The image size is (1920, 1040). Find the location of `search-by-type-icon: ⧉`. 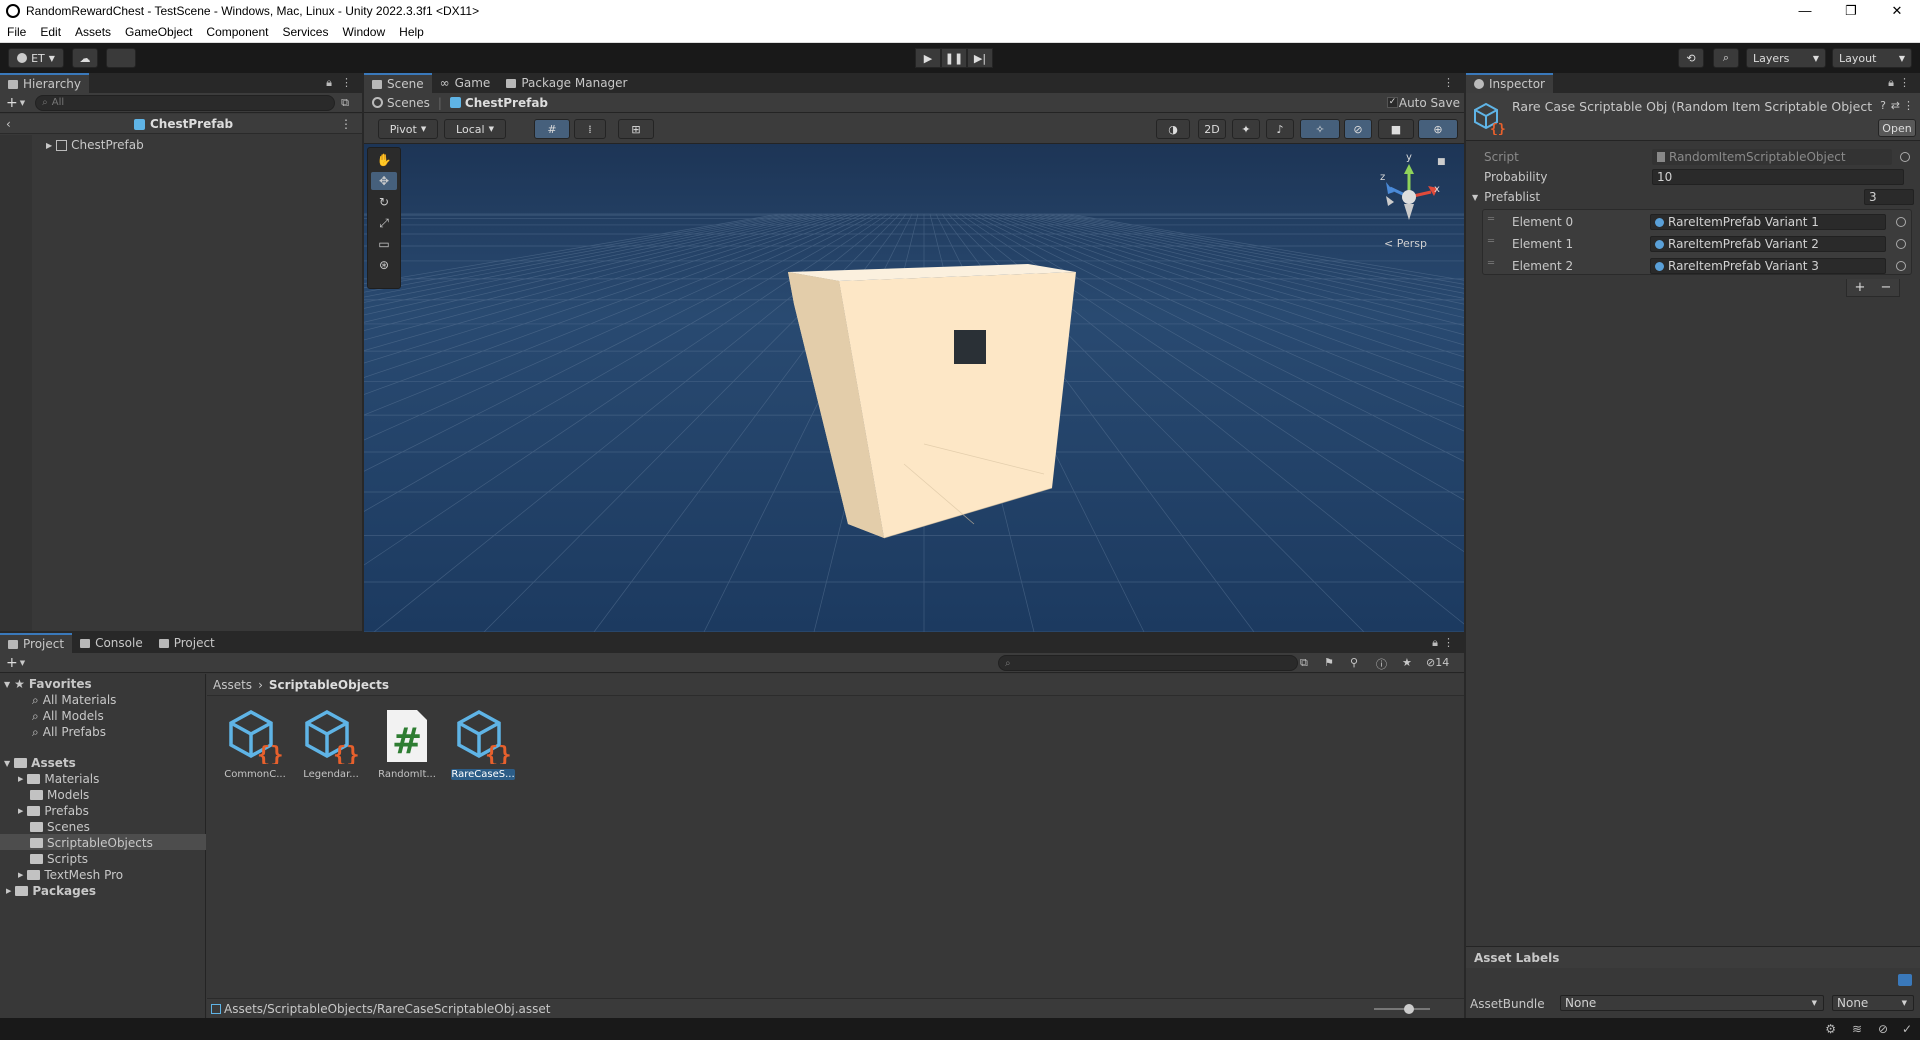

search-by-type-icon: ⧉ is located at coordinates (1304, 663).